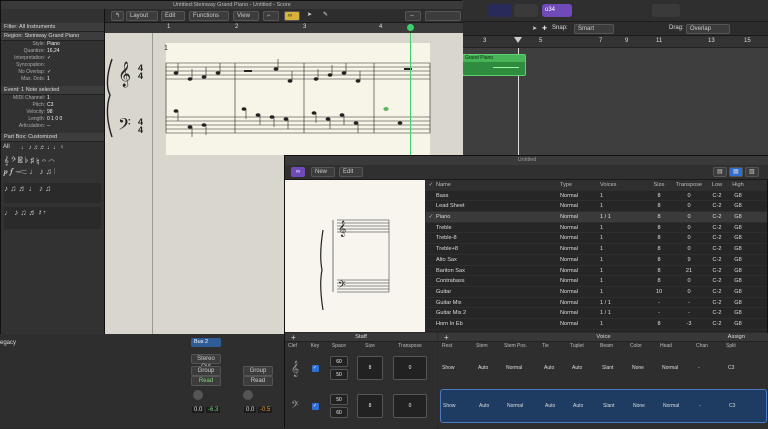 Image resolution: width=768 pixels, height=429 pixels. I want to click on catch-button: ↰, so click(118, 16).